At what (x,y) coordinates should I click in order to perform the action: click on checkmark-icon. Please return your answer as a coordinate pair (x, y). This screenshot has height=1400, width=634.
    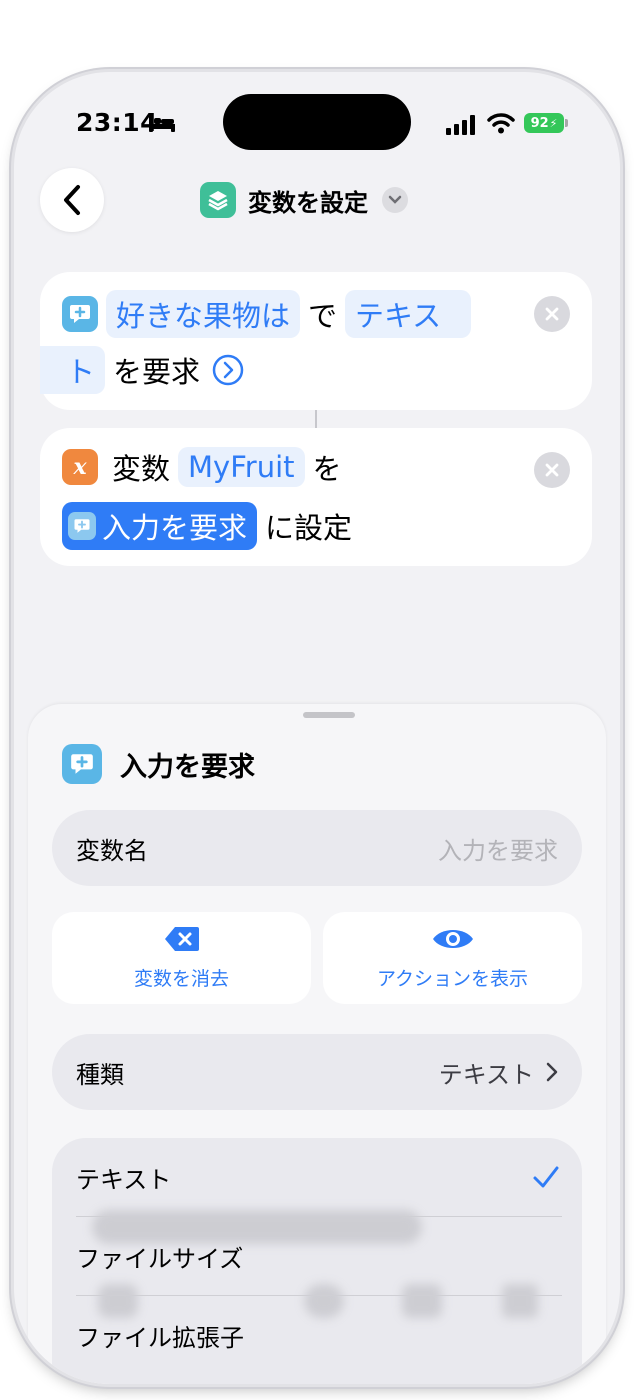
    Looking at the image, I should click on (546, 1177).